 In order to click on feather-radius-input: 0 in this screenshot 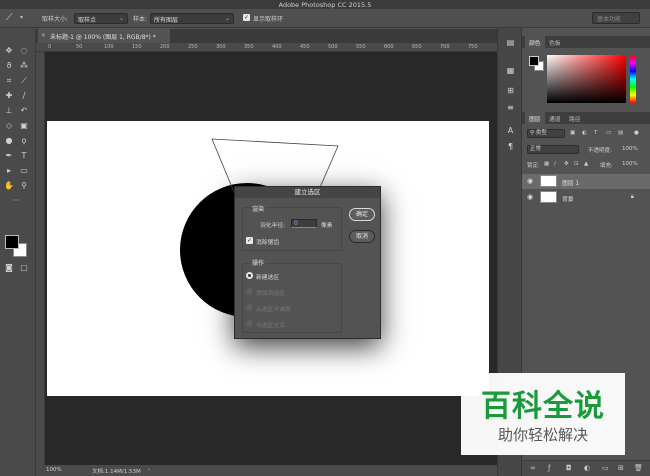, I will do `click(304, 223)`.